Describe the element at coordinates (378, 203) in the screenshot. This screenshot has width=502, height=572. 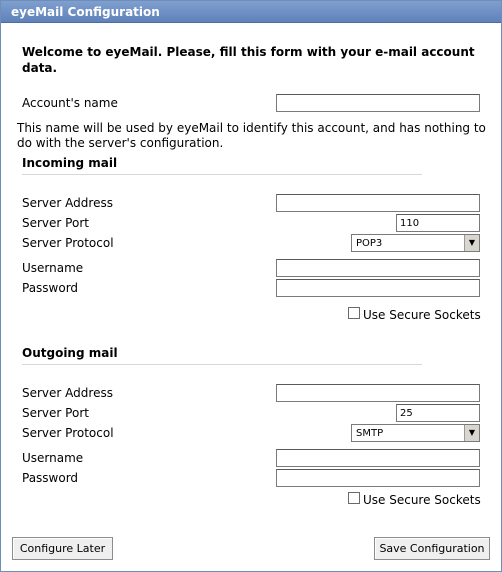
I see `incoming-server-address-input` at that location.